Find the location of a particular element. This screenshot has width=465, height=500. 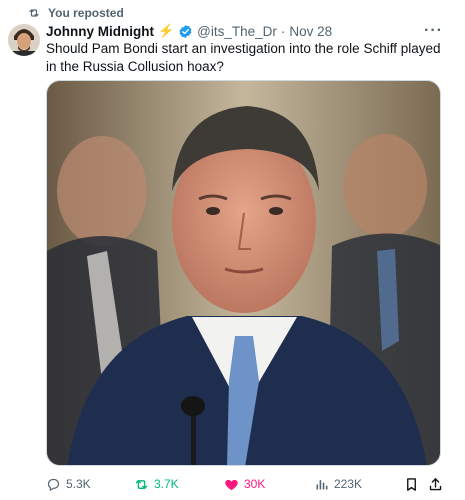

share-icon is located at coordinates (435, 483).